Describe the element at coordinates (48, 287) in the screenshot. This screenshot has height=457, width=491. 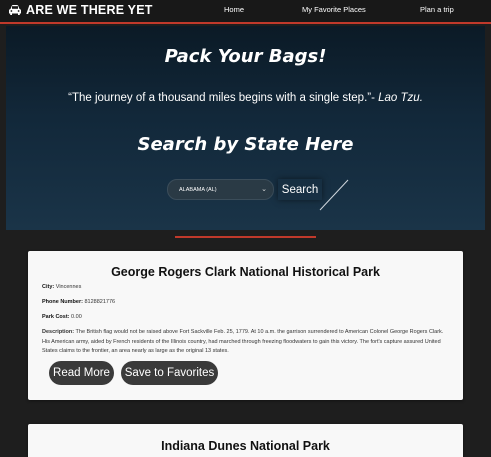
I see `city-label: City:` at that location.